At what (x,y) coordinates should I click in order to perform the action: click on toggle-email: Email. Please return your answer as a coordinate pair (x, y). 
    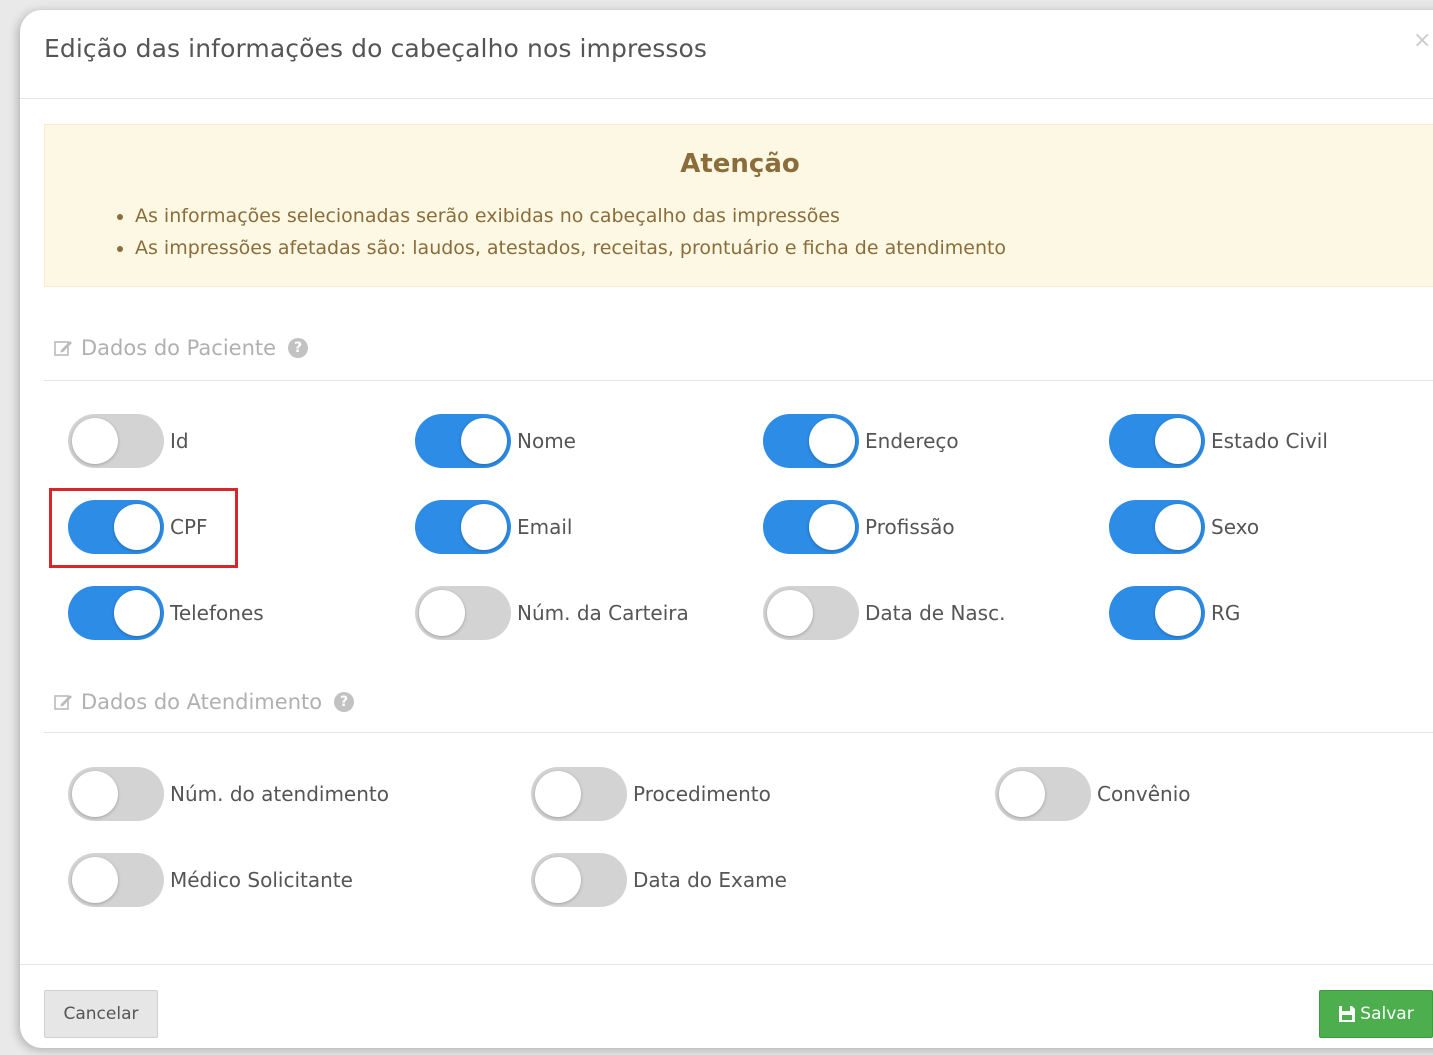
    Looking at the image, I should click on (494, 527).